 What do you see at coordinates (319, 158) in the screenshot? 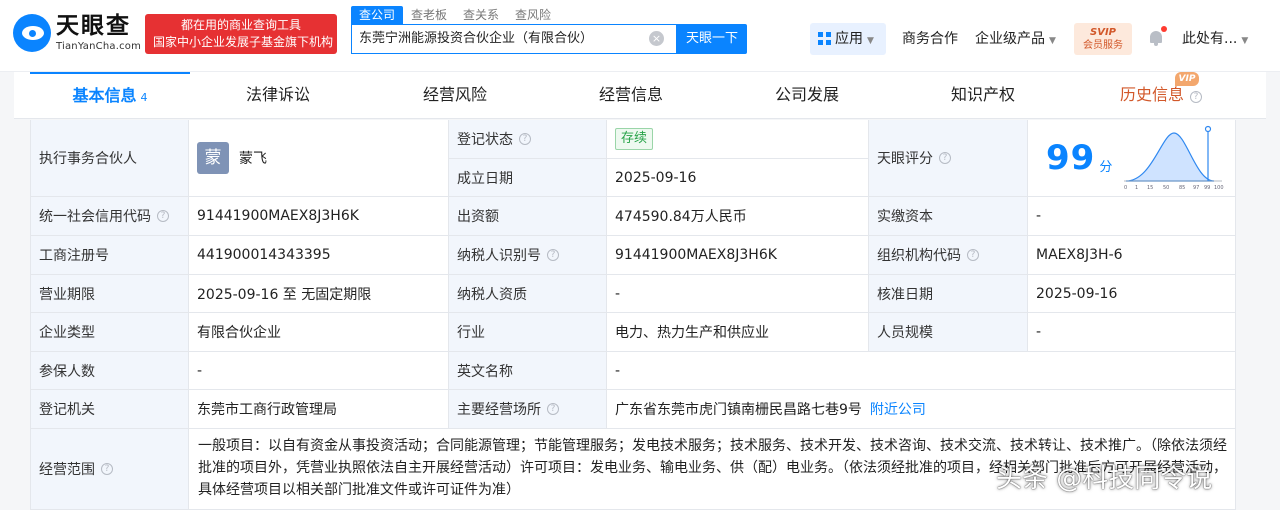
I see `partner-cell: 蒙 蒙飞` at bounding box center [319, 158].